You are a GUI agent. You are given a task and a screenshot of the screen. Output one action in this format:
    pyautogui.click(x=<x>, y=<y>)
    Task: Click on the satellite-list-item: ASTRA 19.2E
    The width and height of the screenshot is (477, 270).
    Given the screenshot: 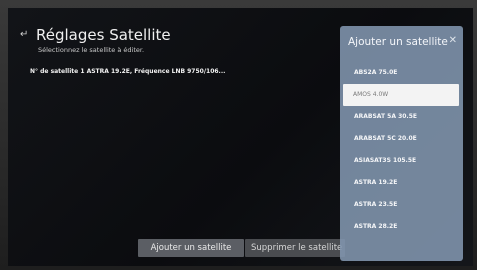 What is the action you would take?
    pyautogui.click(x=401, y=183)
    